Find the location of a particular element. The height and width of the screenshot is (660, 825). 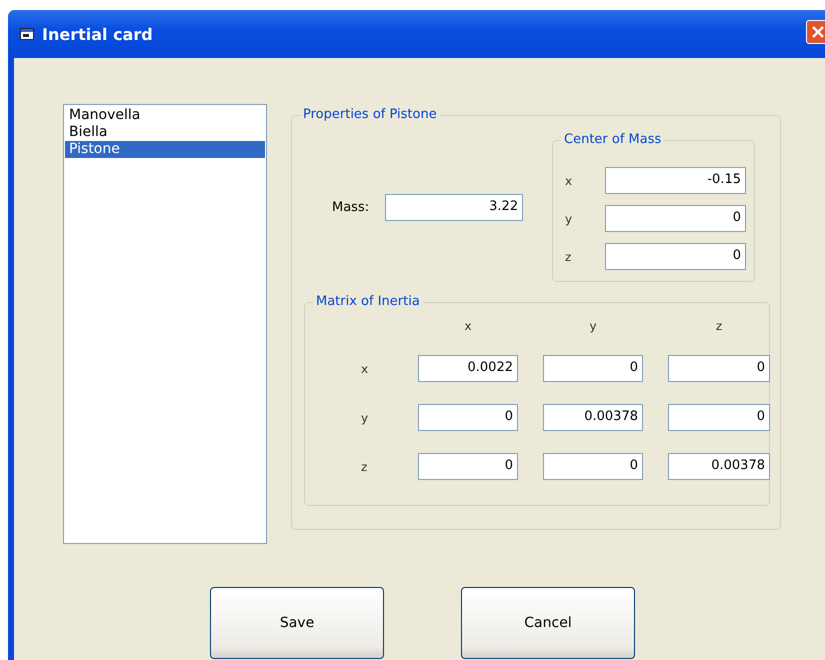

window-icon is located at coordinates (27, 34).